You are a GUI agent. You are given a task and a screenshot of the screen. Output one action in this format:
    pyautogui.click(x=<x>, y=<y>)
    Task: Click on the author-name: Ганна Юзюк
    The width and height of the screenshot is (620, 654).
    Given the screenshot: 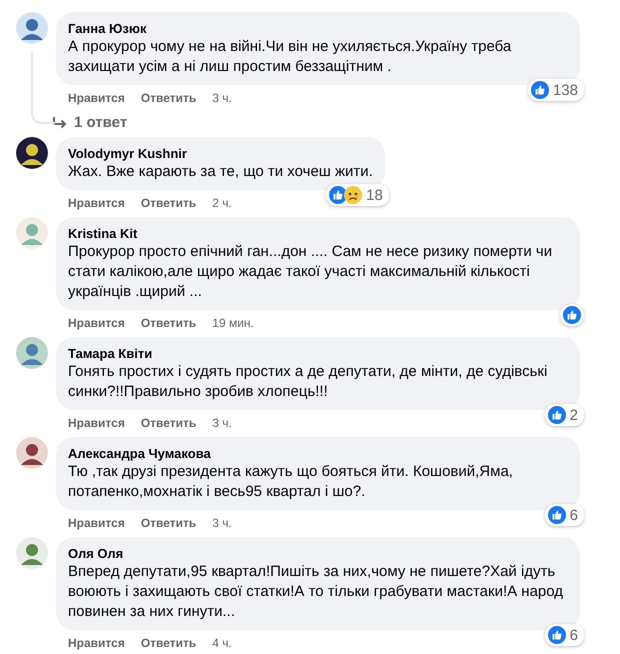 What is the action you would take?
    pyautogui.click(x=318, y=28)
    